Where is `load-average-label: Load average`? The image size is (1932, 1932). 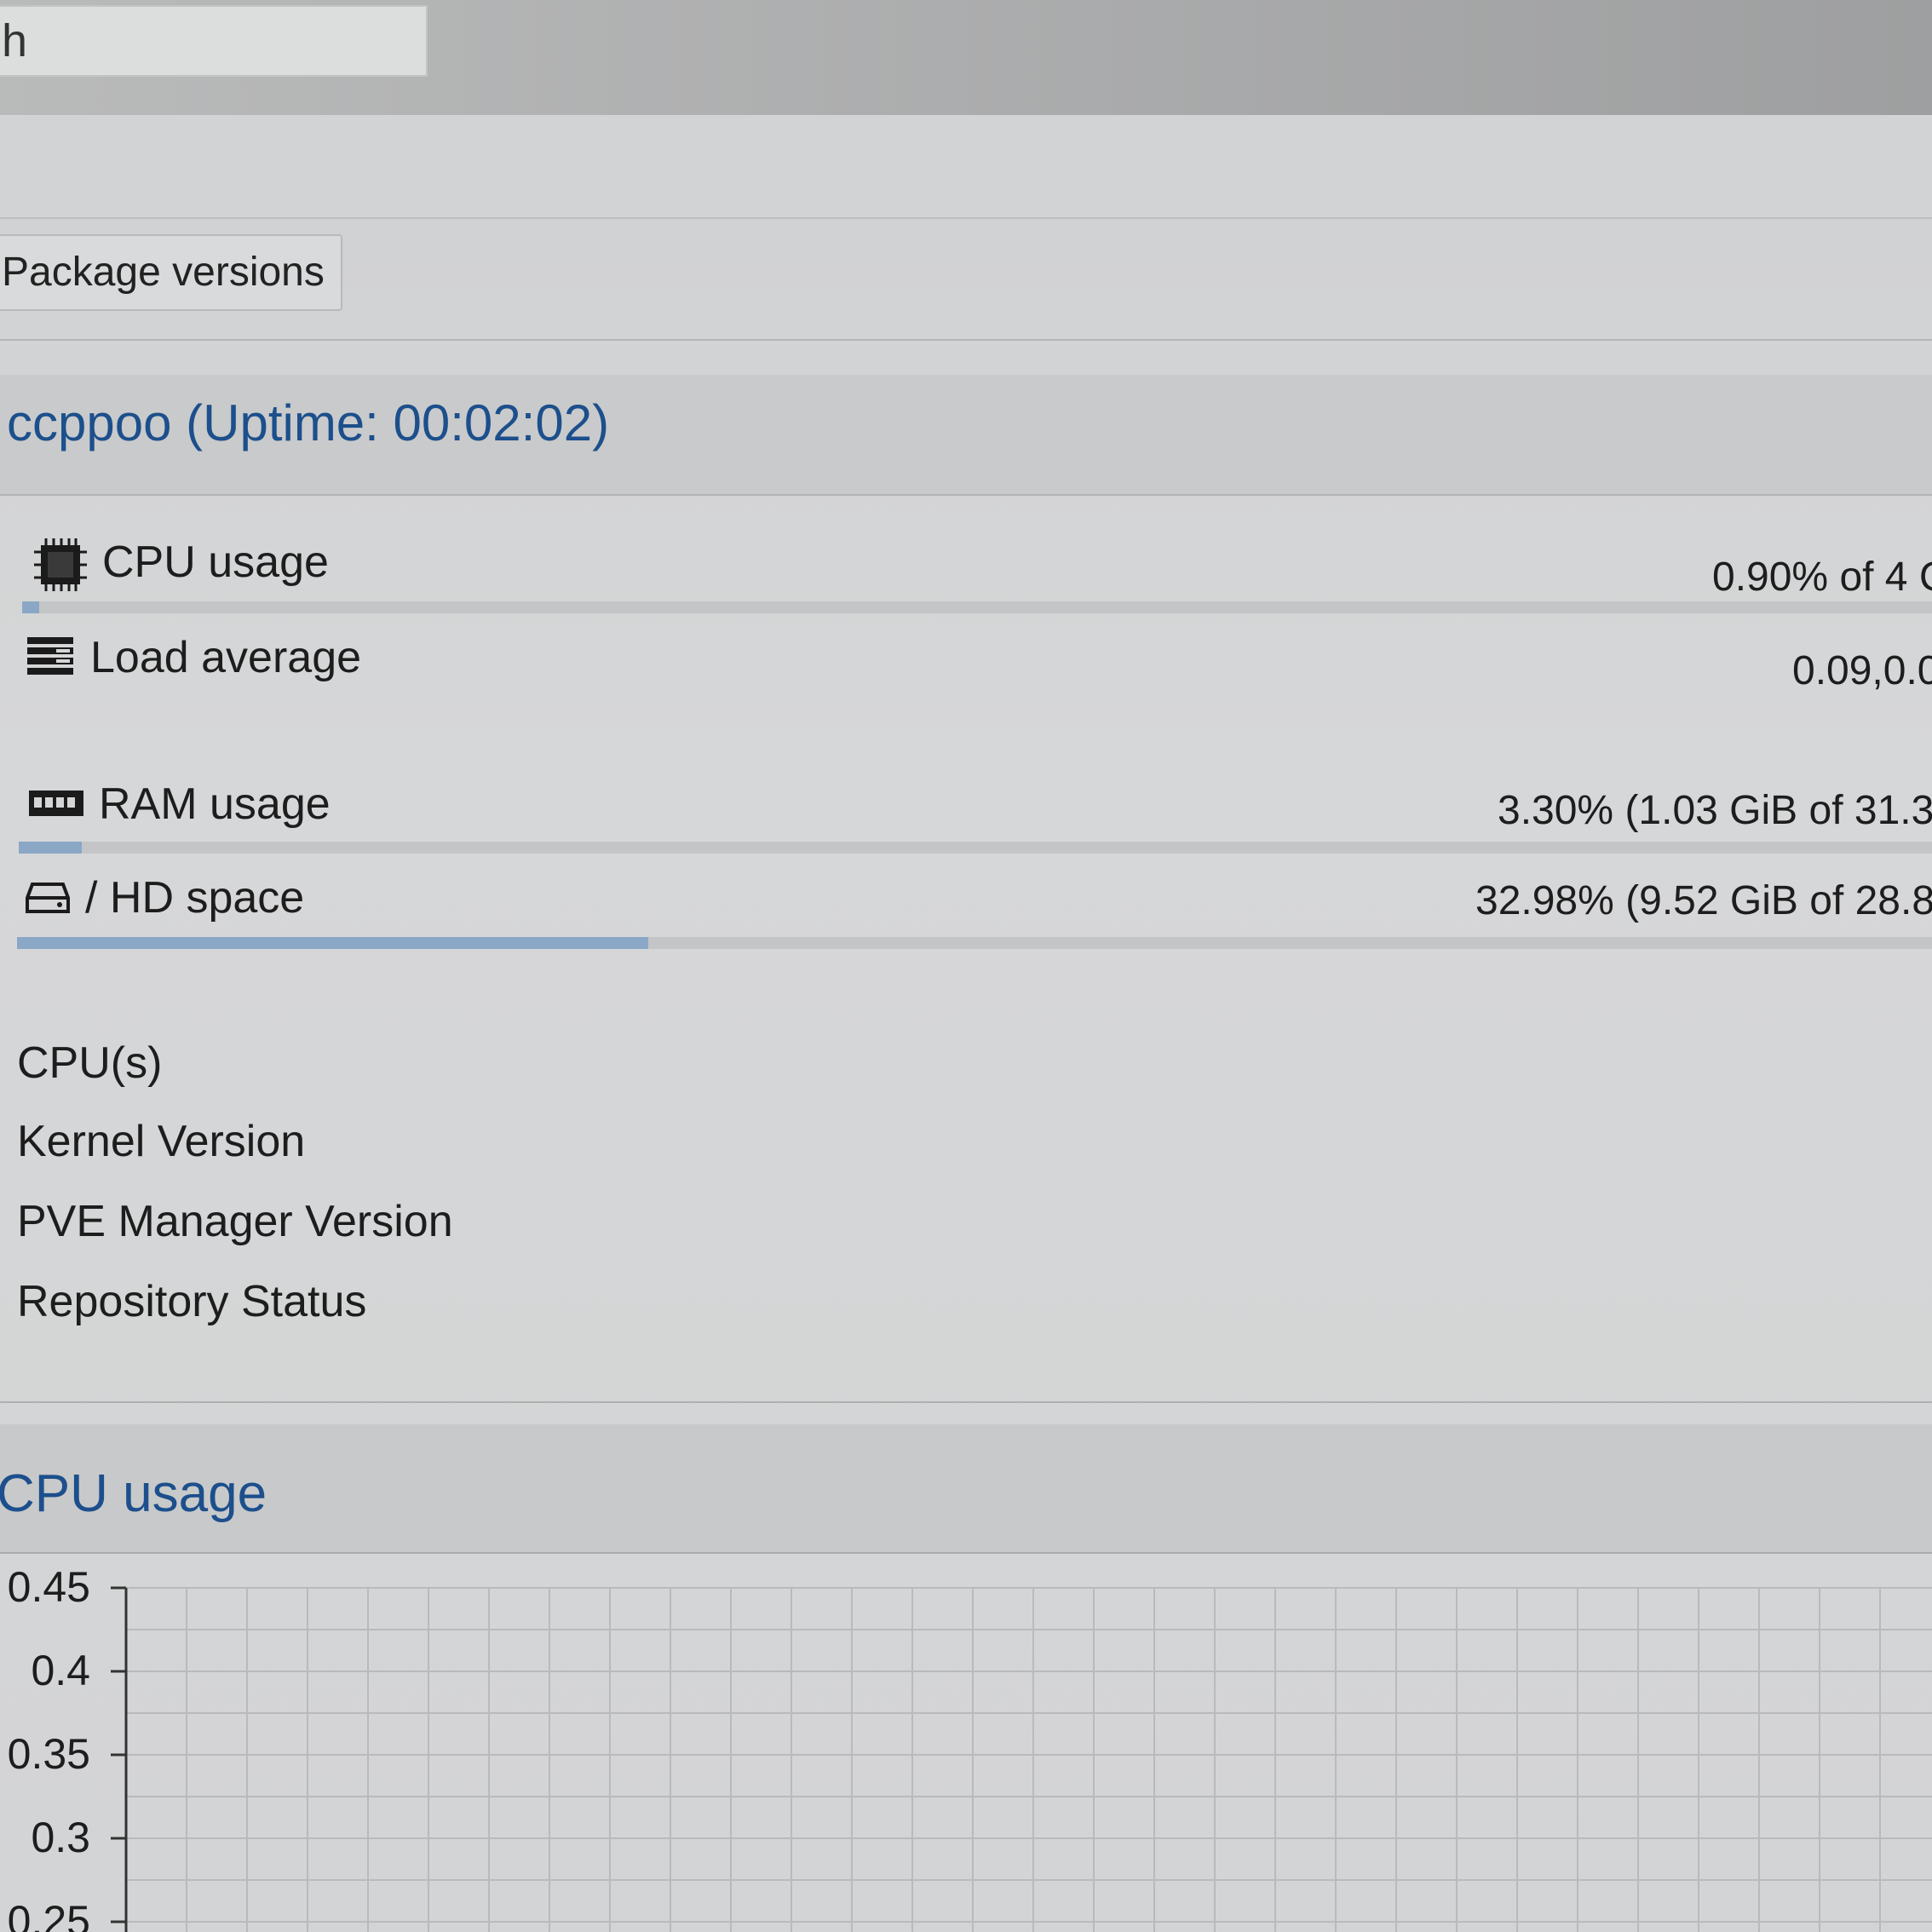
load-average-label: Load average is located at coordinates (226, 658).